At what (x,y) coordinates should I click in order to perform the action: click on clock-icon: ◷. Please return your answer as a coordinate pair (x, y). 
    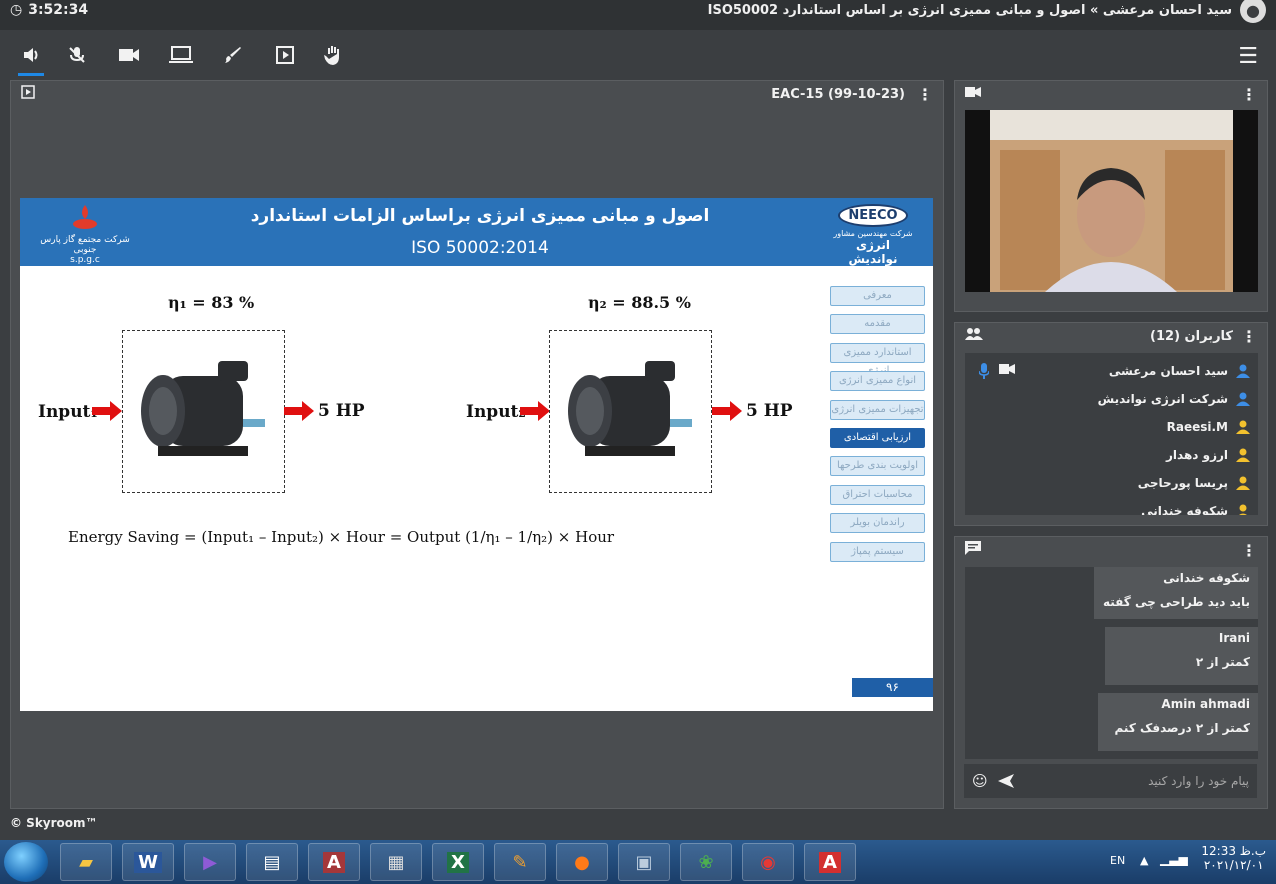
    Looking at the image, I should click on (16, 10).